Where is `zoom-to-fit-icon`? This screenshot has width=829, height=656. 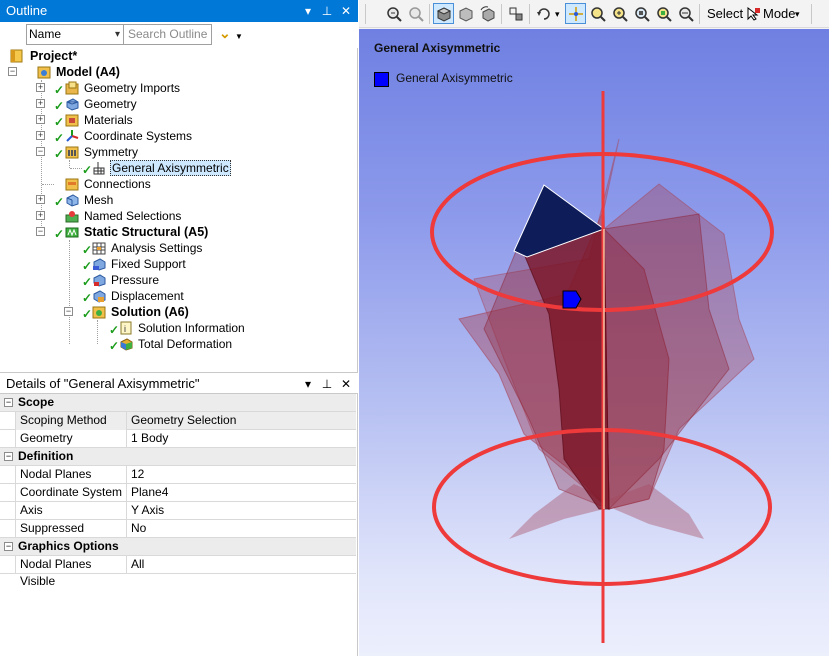
zoom-to-fit-icon is located at coordinates (686, 14).